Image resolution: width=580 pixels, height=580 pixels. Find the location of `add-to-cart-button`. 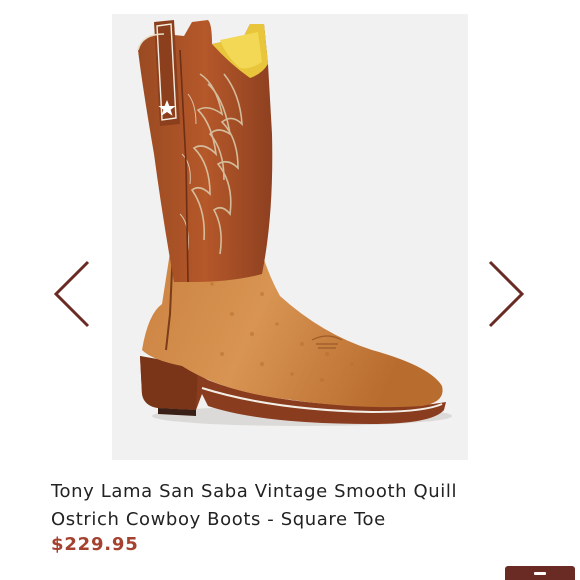

add-to-cart-button is located at coordinates (540, 573).